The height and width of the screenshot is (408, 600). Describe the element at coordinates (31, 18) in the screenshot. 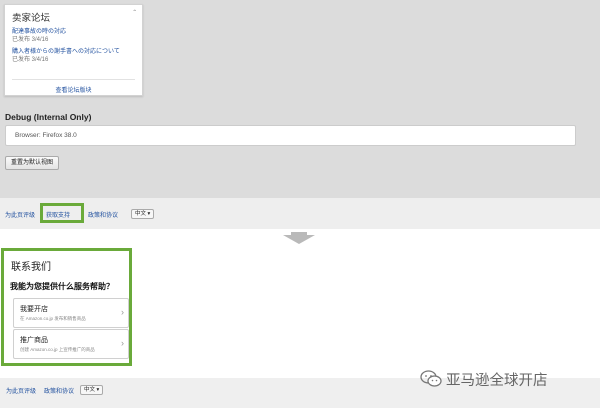

I see `forum-widget-title: 卖家论坛` at that location.